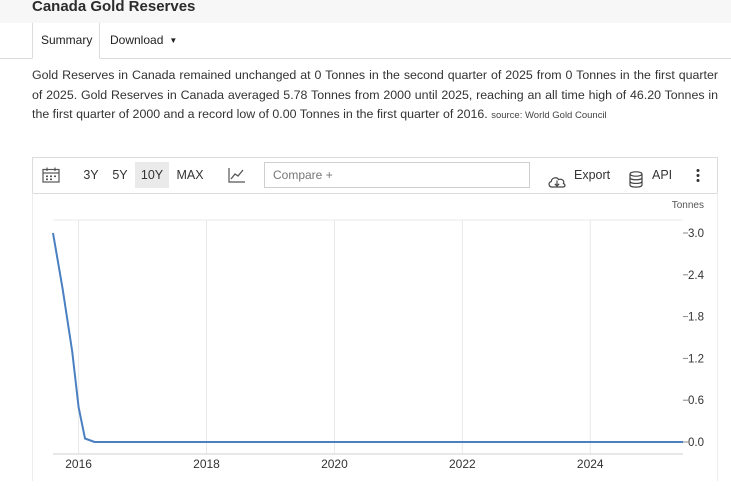  What do you see at coordinates (91, 175) in the screenshot?
I see `range-3y-button: 3Y` at bounding box center [91, 175].